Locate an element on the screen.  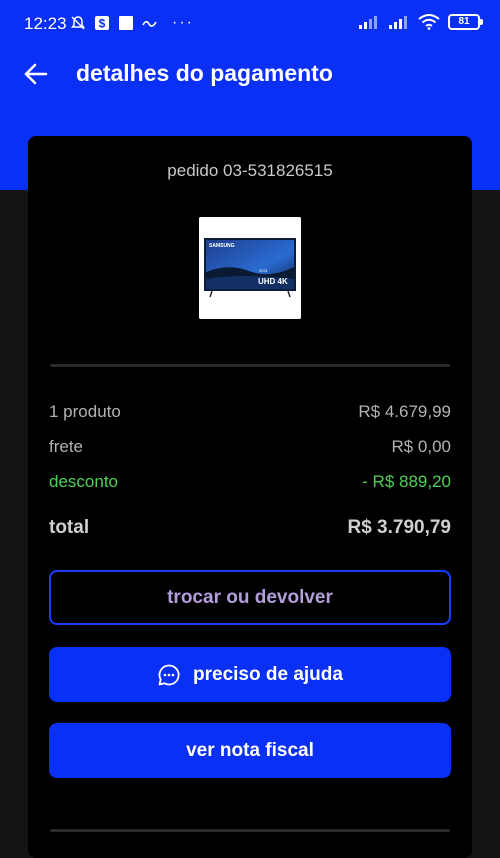
notification-icons: $ ··· is located at coordinates (132, 23).